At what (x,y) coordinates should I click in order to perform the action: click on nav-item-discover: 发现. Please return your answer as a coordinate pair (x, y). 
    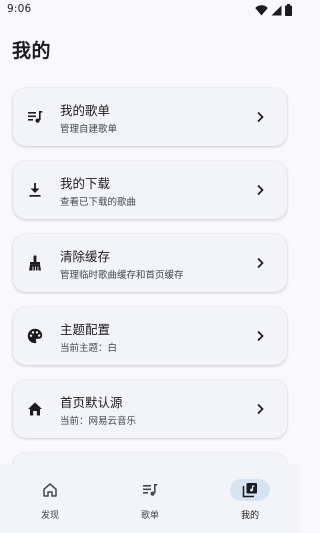
    Looking at the image, I should click on (50, 498).